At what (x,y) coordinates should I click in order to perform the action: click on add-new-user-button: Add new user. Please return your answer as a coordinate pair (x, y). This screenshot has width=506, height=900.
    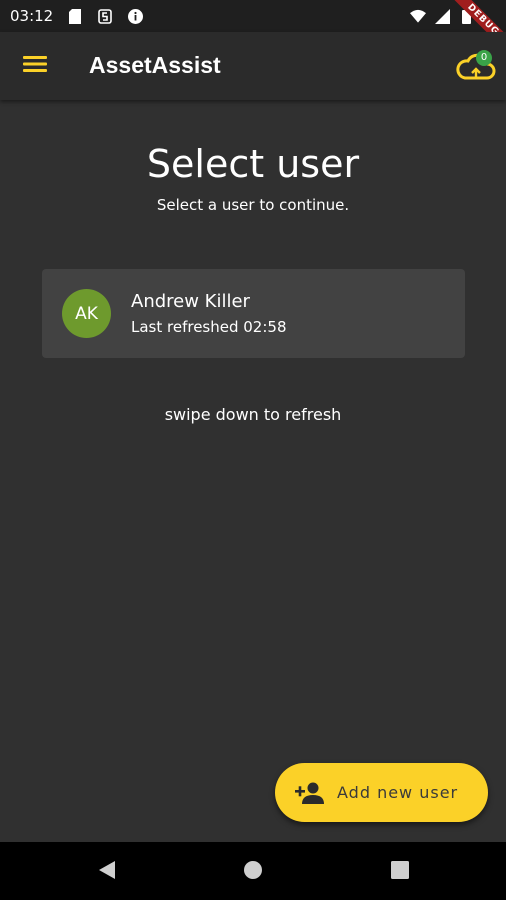
    Looking at the image, I should click on (381, 792).